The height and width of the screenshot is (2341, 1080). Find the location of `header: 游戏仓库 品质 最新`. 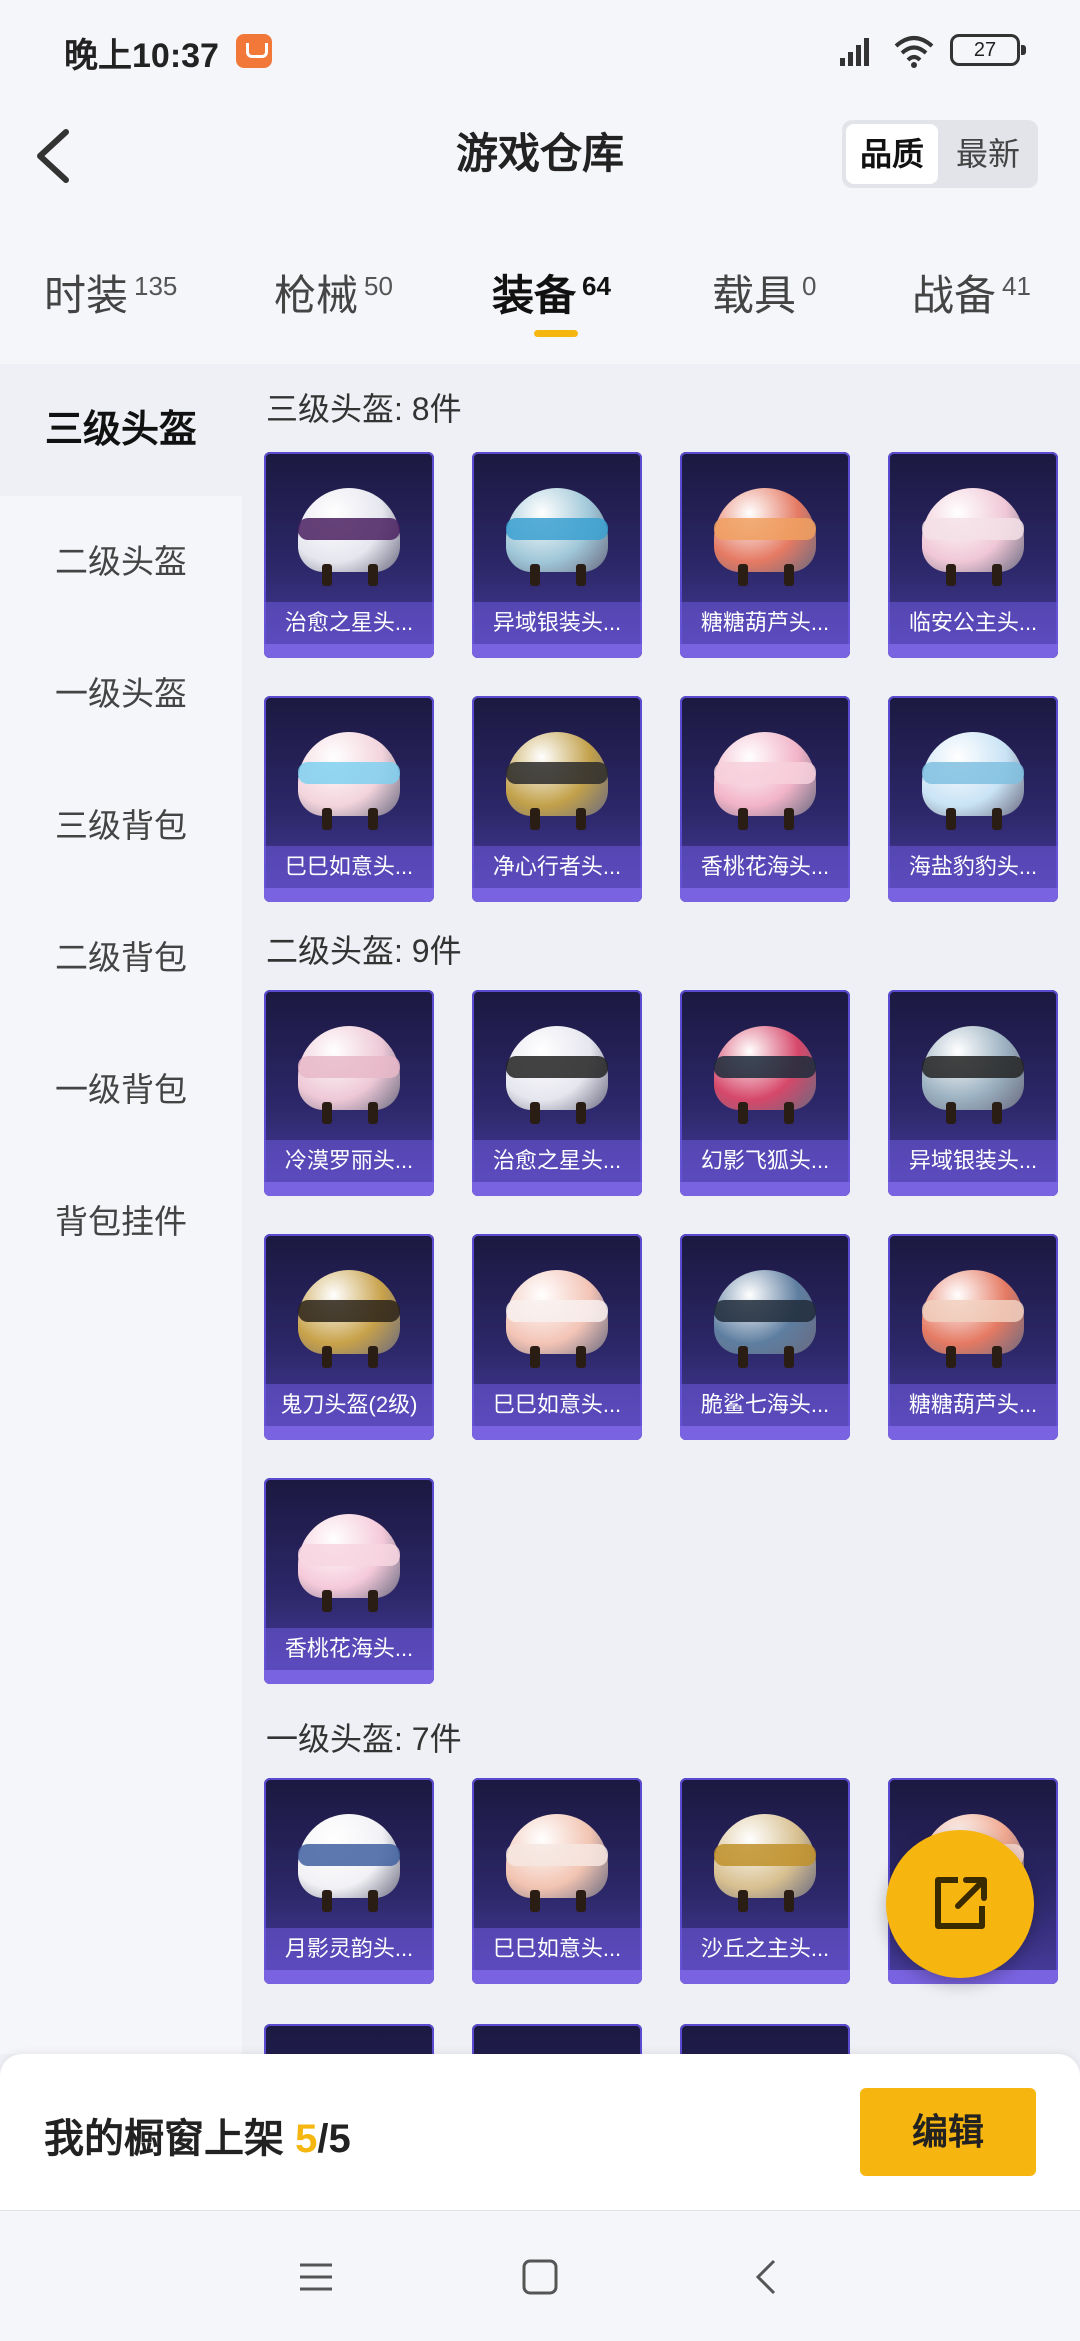

header: 游戏仓库 品质 最新 is located at coordinates (540, 170).